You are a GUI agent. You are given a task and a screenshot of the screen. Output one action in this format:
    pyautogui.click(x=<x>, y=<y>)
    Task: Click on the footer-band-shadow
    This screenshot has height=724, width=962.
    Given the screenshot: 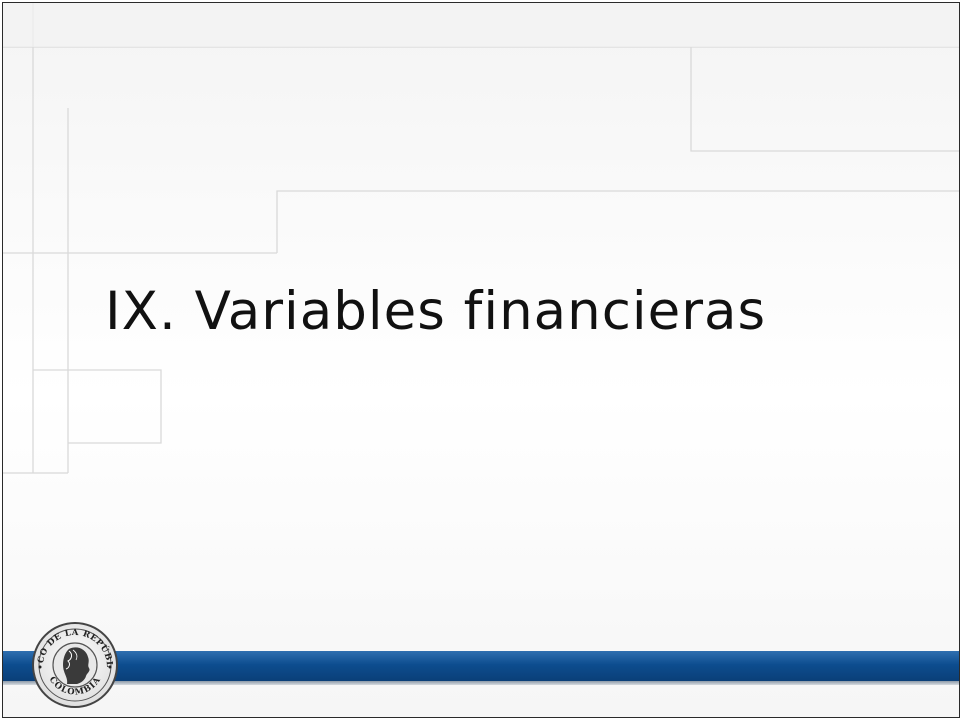 What is the action you would take?
    pyautogui.click(x=481, y=683)
    